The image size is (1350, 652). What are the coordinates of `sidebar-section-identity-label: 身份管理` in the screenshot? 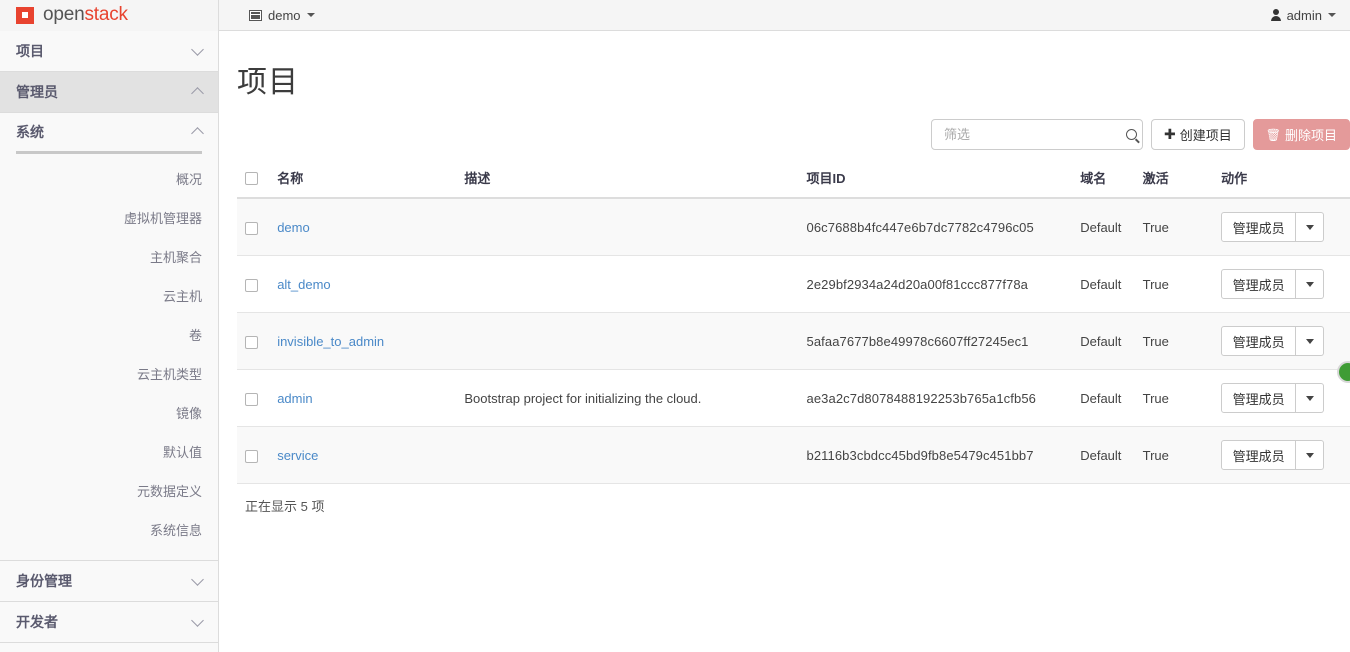 It's located at (44, 581).